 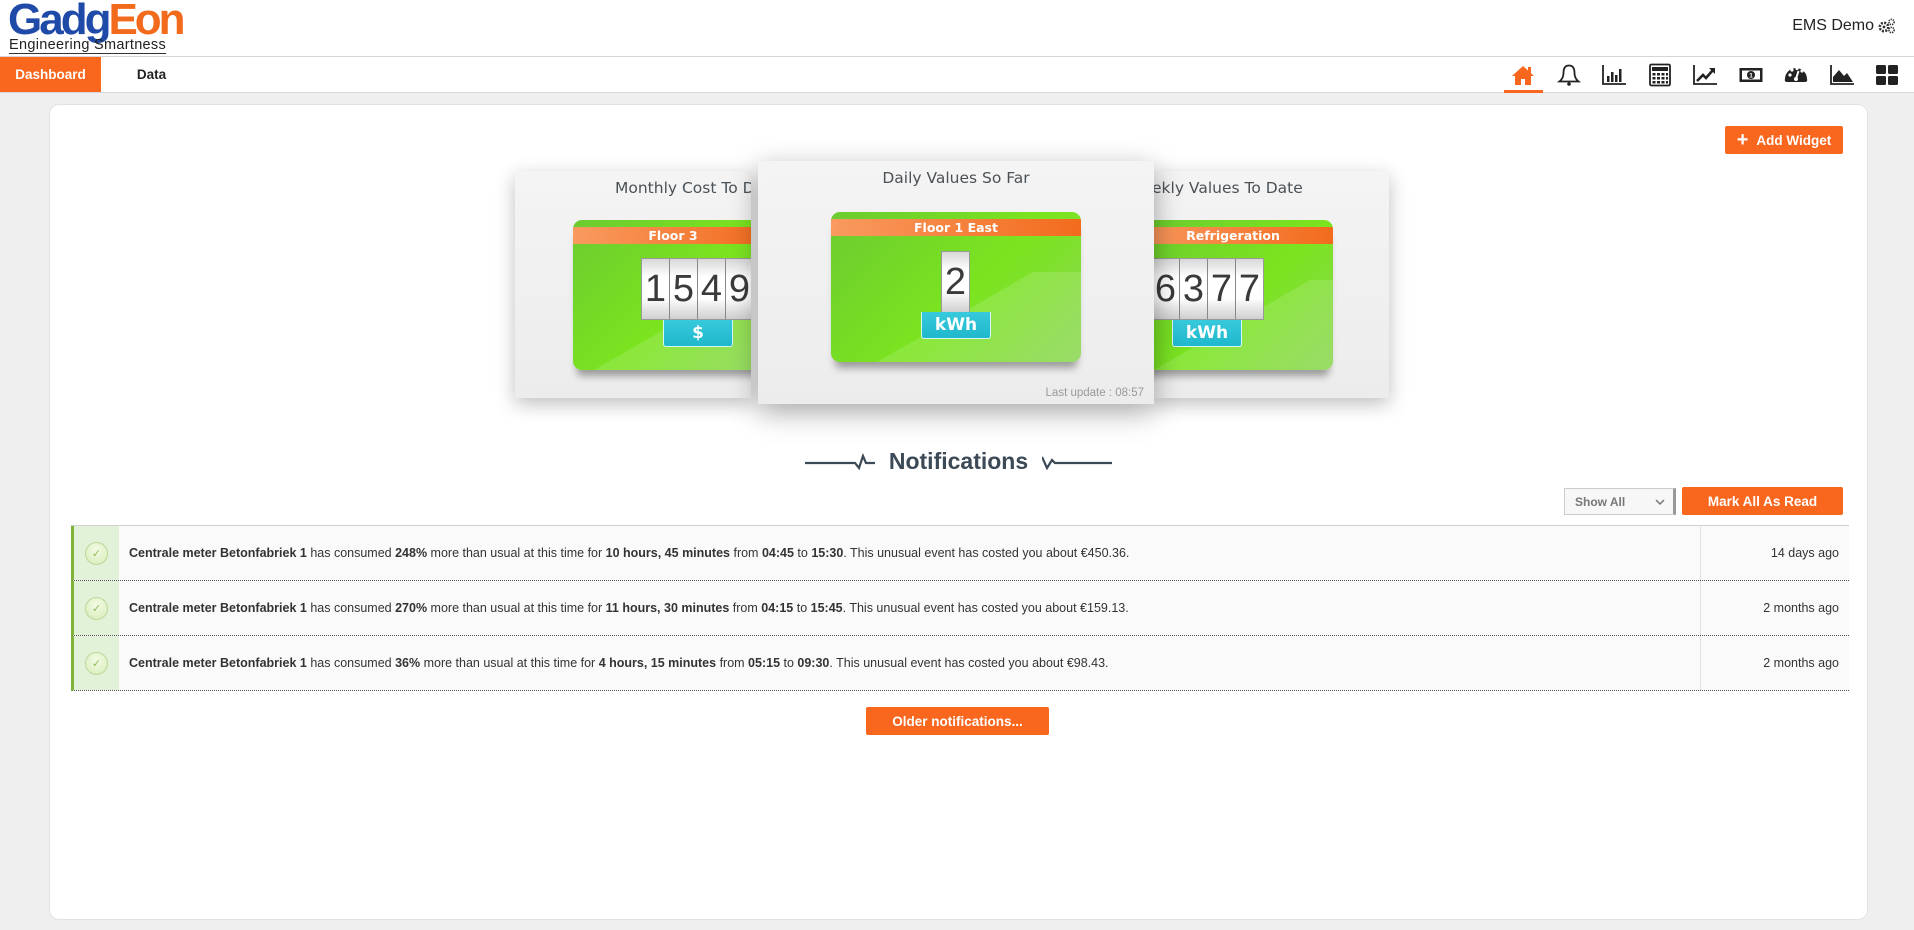 I want to click on nav-gauge, so click(x=1797, y=74).